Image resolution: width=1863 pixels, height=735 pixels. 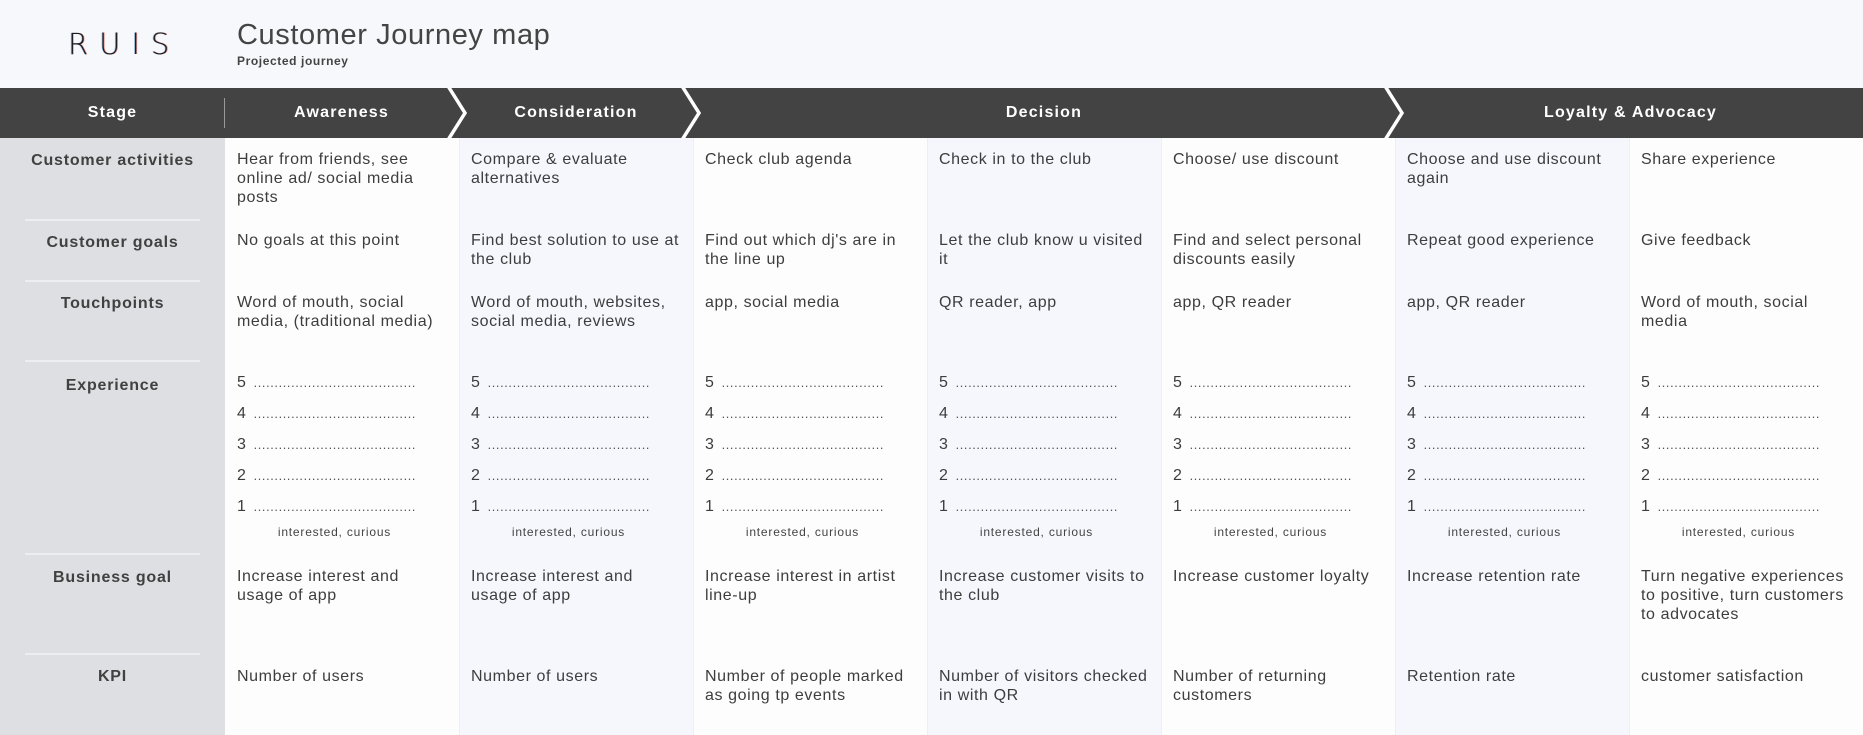 I want to click on activity-cell: Choose and use discount again, so click(x=1504, y=169).